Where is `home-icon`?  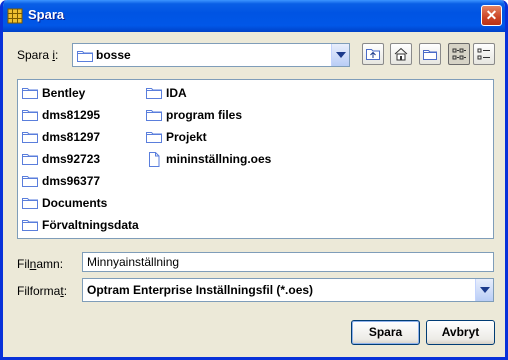 home-icon is located at coordinates (401, 54).